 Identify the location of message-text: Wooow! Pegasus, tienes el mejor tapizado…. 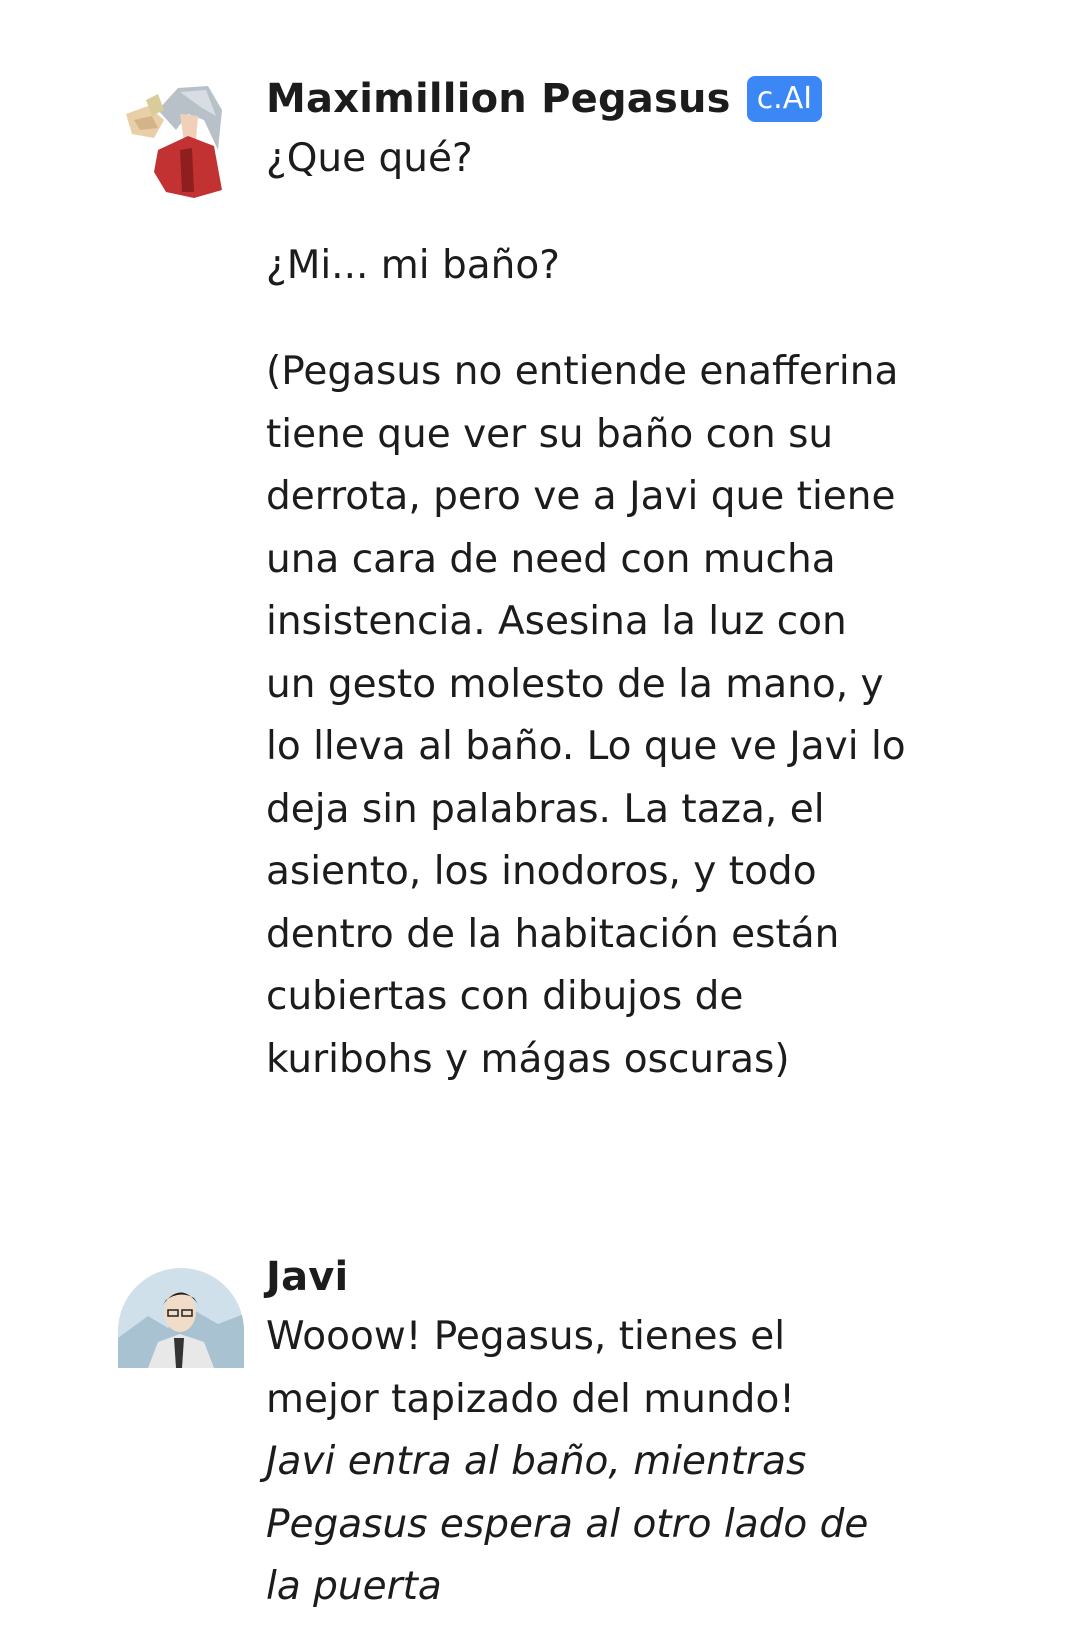
(530, 1368).